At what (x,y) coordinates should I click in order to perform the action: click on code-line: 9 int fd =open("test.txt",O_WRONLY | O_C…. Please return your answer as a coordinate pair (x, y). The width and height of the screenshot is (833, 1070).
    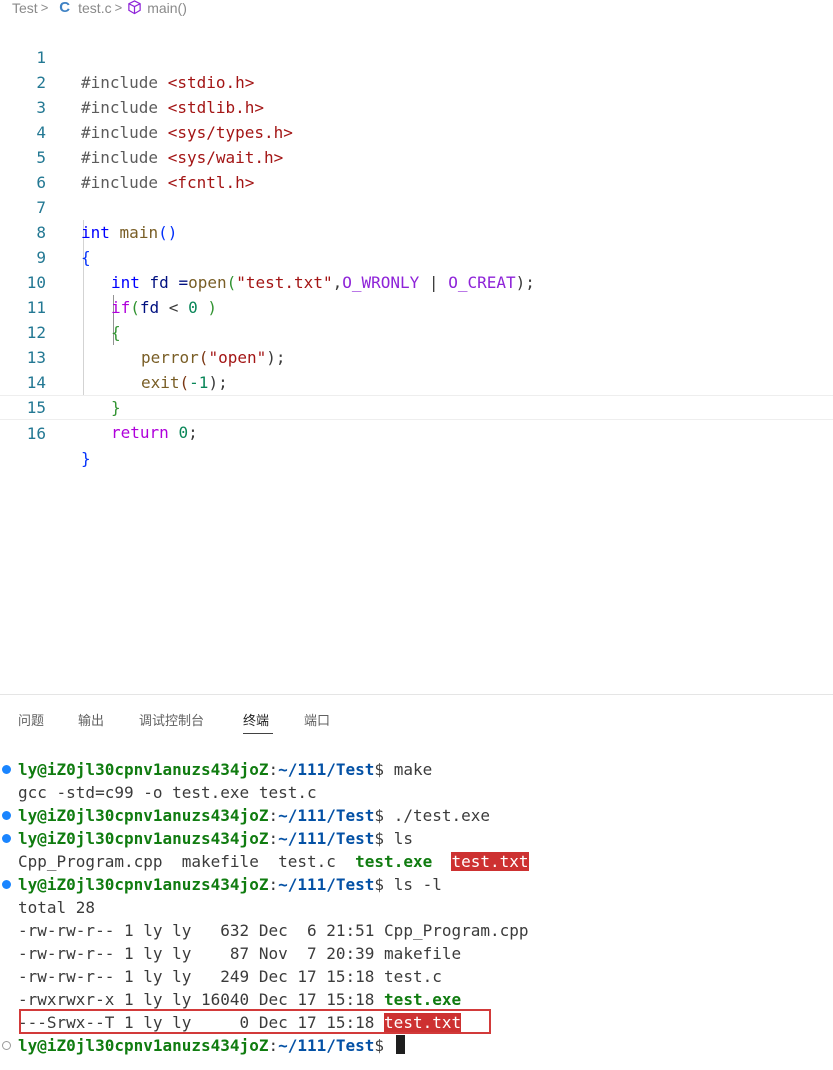
    Looking at the image, I should click on (416, 256).